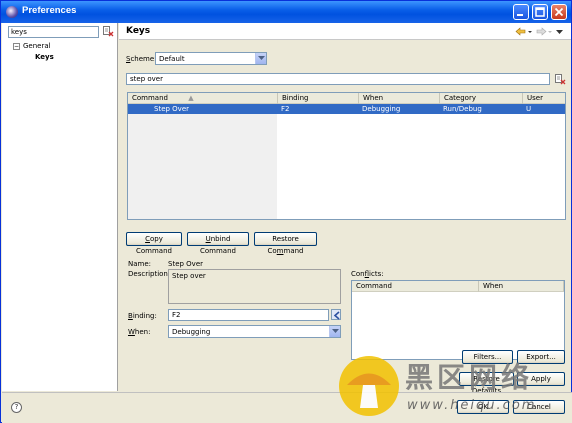  What do you see at coordinates (550, 32) in the screenshot?
I see `forward-dropdown-icon` at bounding box center [550, 32].